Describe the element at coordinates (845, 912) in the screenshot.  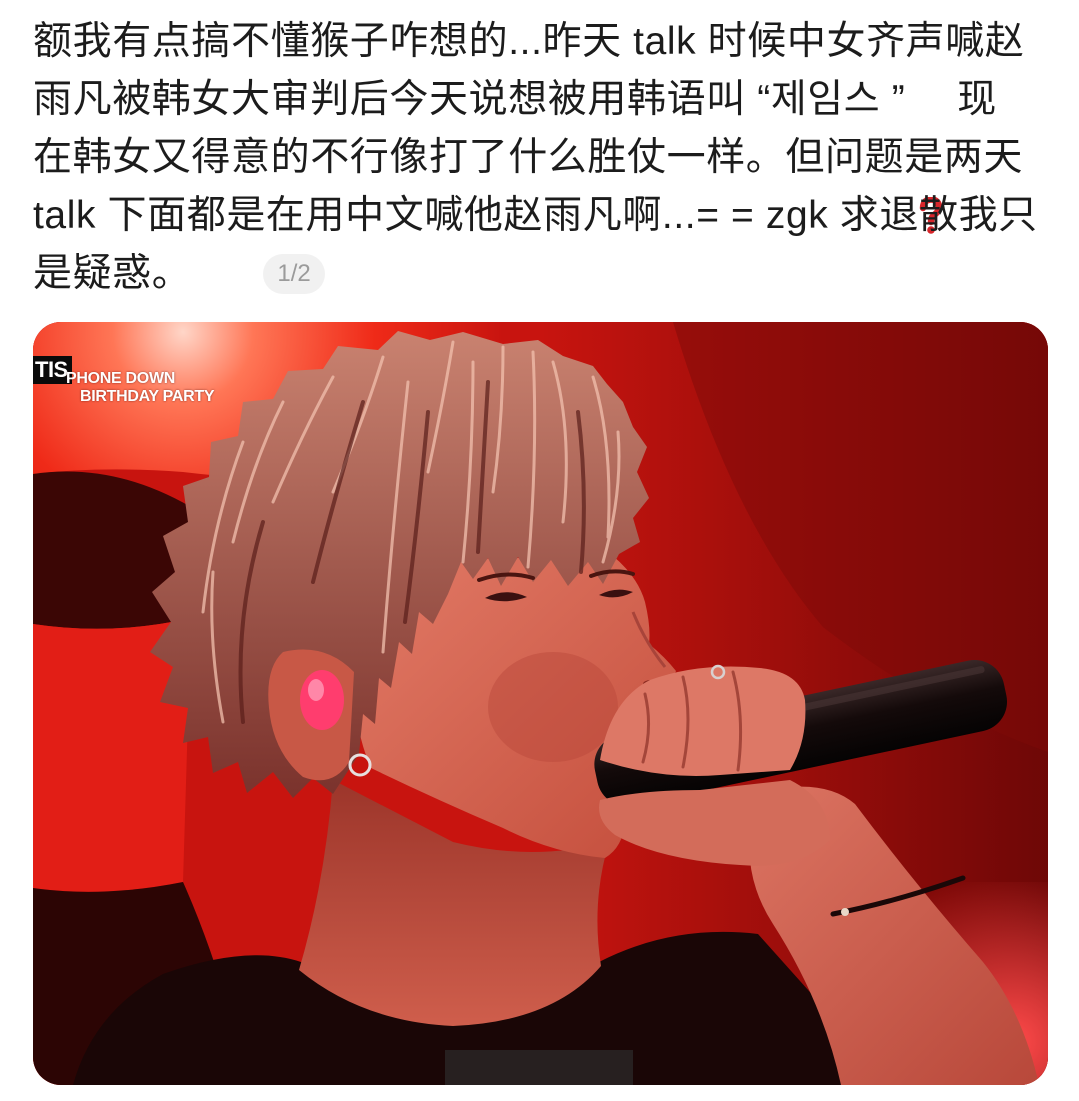
I see `bracelet-charm` at that location.